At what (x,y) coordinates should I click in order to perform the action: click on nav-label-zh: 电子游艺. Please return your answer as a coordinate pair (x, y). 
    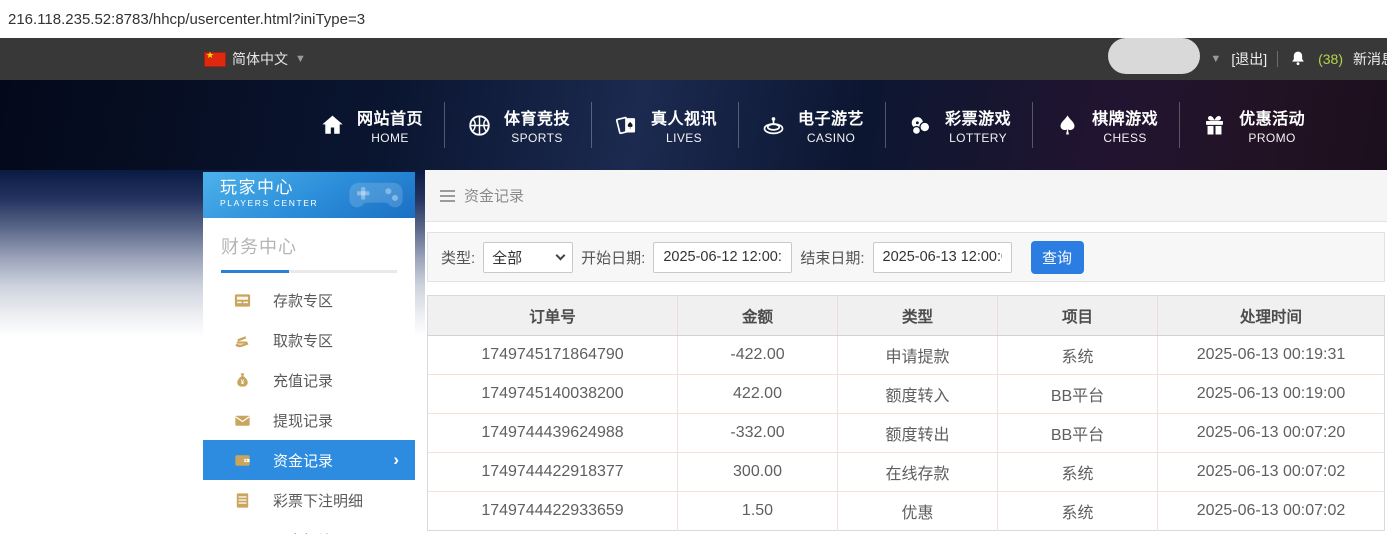
    Looking at the image, I should click on (831, 119).